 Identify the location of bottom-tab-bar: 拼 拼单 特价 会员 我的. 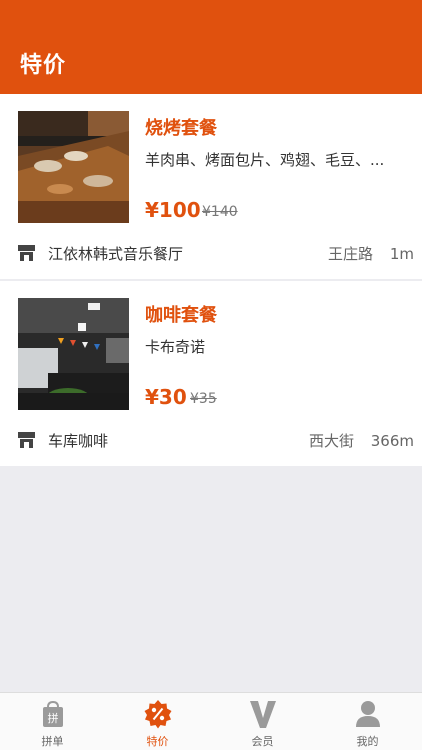
(211, 721).